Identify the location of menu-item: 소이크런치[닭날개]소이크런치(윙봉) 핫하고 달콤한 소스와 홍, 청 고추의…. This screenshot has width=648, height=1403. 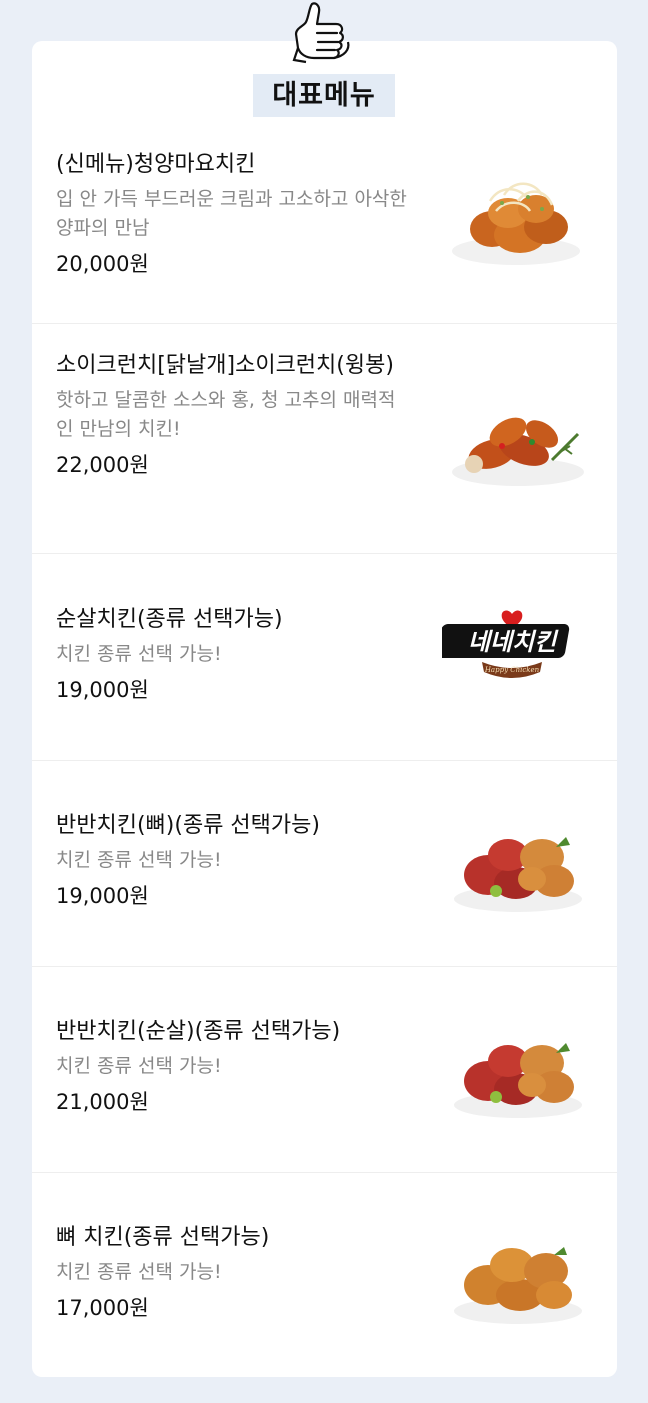
(324, 439).